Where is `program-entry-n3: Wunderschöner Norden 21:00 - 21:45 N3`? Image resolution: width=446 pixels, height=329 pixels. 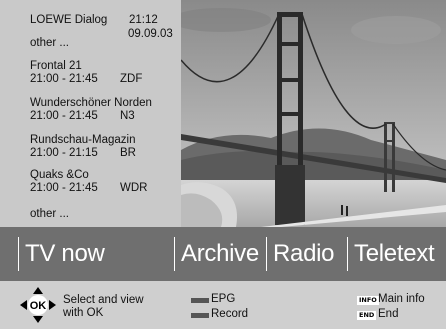
program-entry-n3: Wunderschöner Norden 21:00 - 21:45 N3 is located at coordinates (105, 110).